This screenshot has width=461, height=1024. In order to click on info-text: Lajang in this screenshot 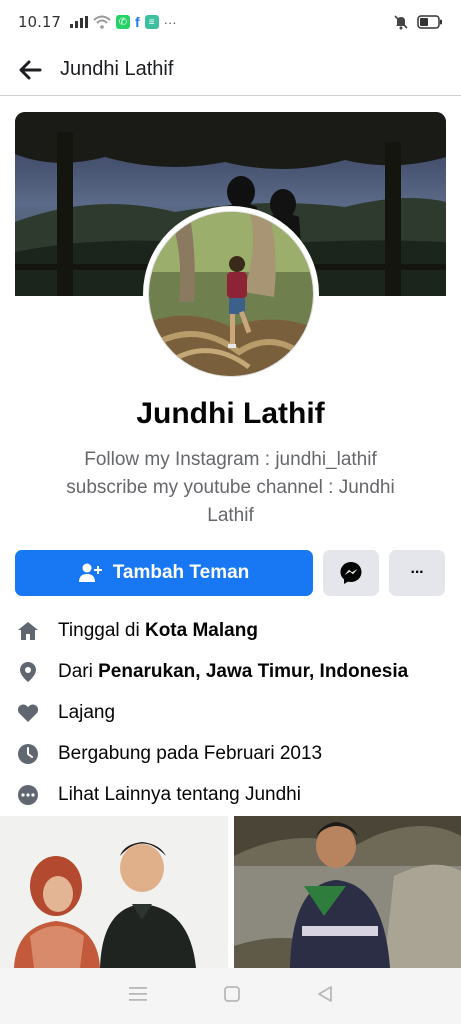, I will do `click(87, 712)`.